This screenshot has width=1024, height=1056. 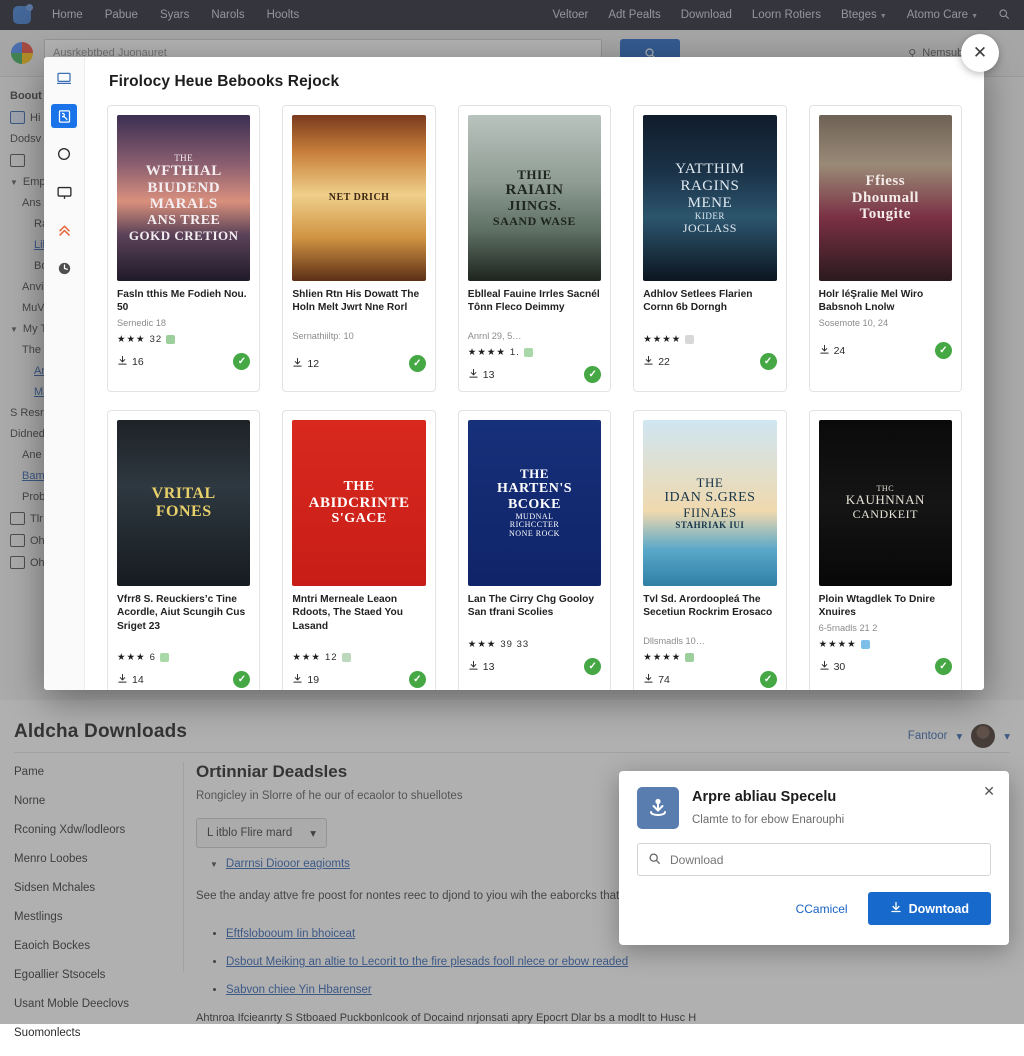 I want to click on cover-text-line: IDAN S.GRES, so click(x=710, y=498).